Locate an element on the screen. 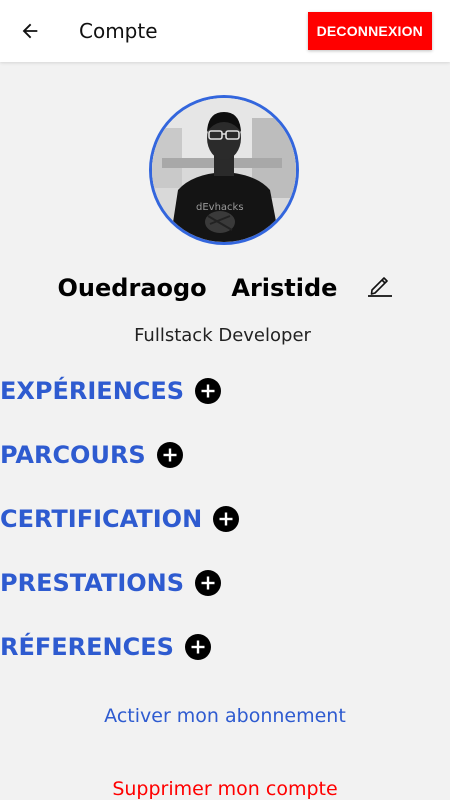  page-title: Compte is located at coordinates (118, 31).